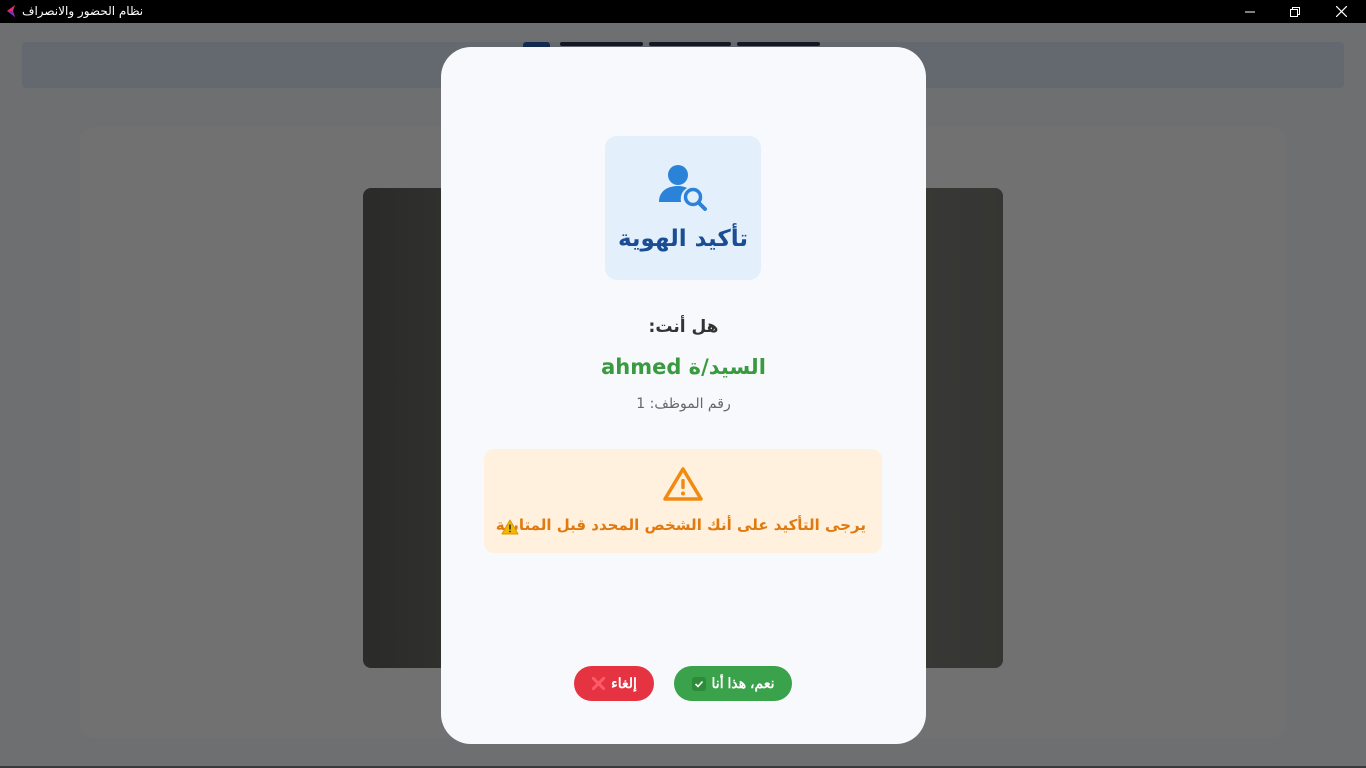 This screenshot has height=768, width=1366. What do you see at coordinates (83, 11) in the screenshot?
I see `window-title: نظام الحضور والانصراف` at bounding box center [83, 11].